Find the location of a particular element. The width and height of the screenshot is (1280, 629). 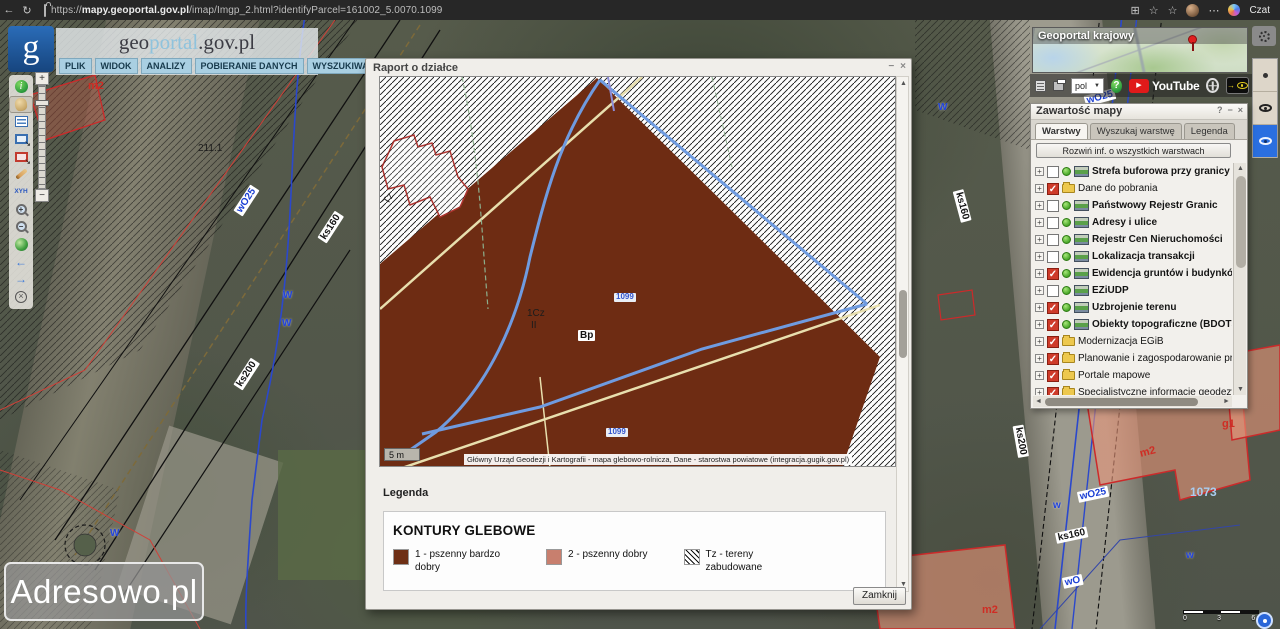

print-icon is located at coordinates (1059, 84).